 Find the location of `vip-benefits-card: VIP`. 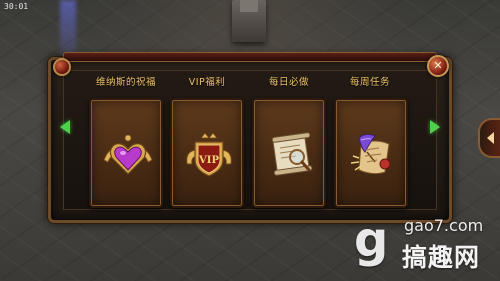

vip-benefits-card: VIP is located at coordinates (207, 153).